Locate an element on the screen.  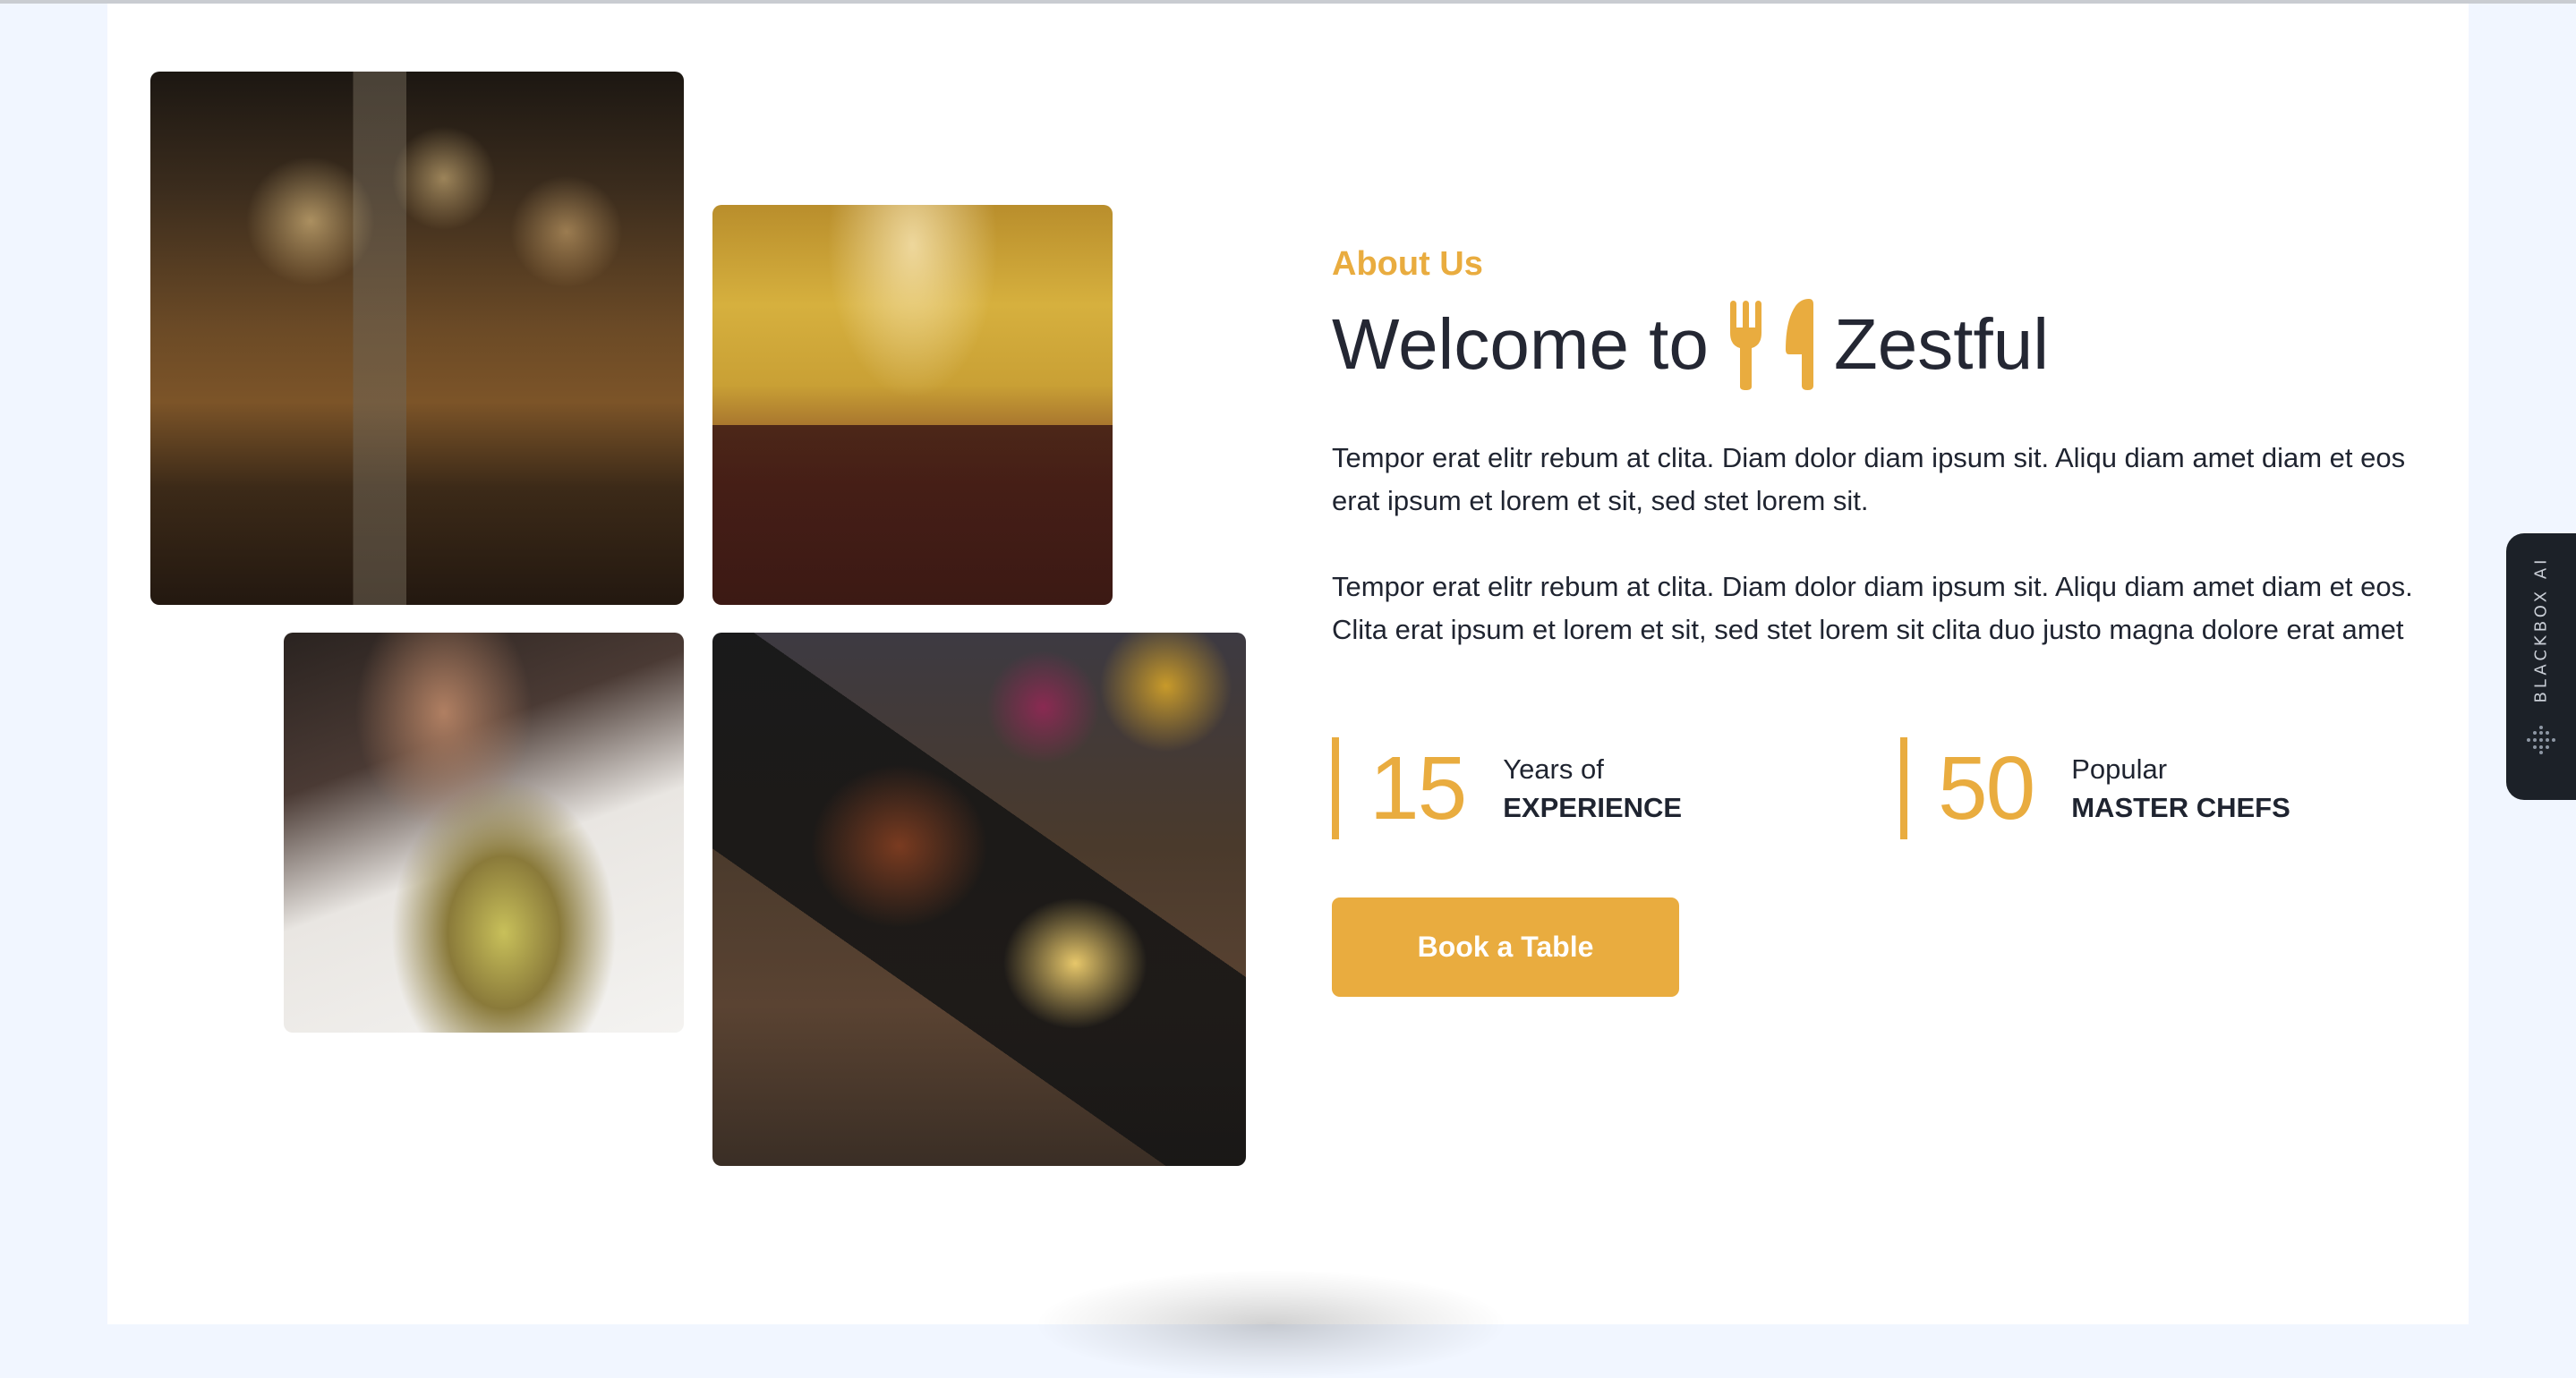
blackbox-dots-icon is located at coordinates (2541, 740).